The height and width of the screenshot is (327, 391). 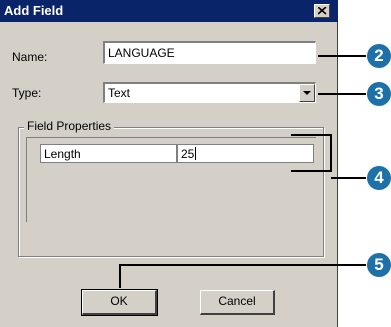 What do you see at coordinates (379, 94) in the screenshot?
I see `callout-badge-3: 3` at bounding box center [379, 94].